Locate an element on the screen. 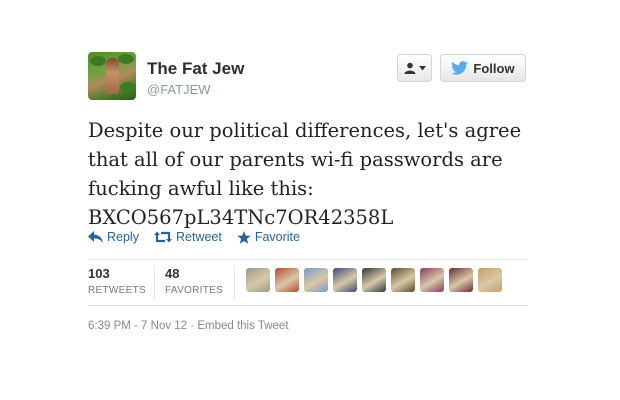  retweet-action: Retweet is located at coordinates (187, 237).